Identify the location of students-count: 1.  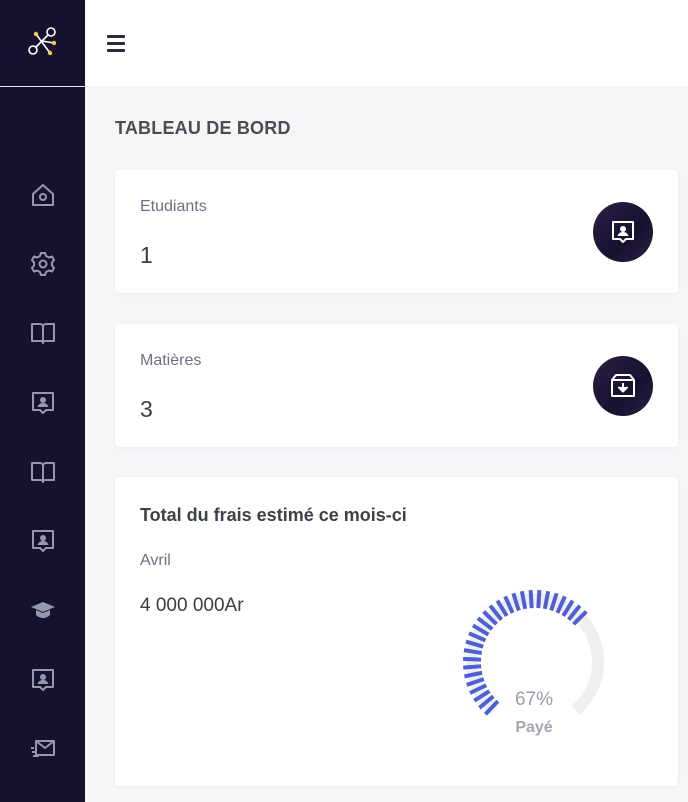
(146, 255).